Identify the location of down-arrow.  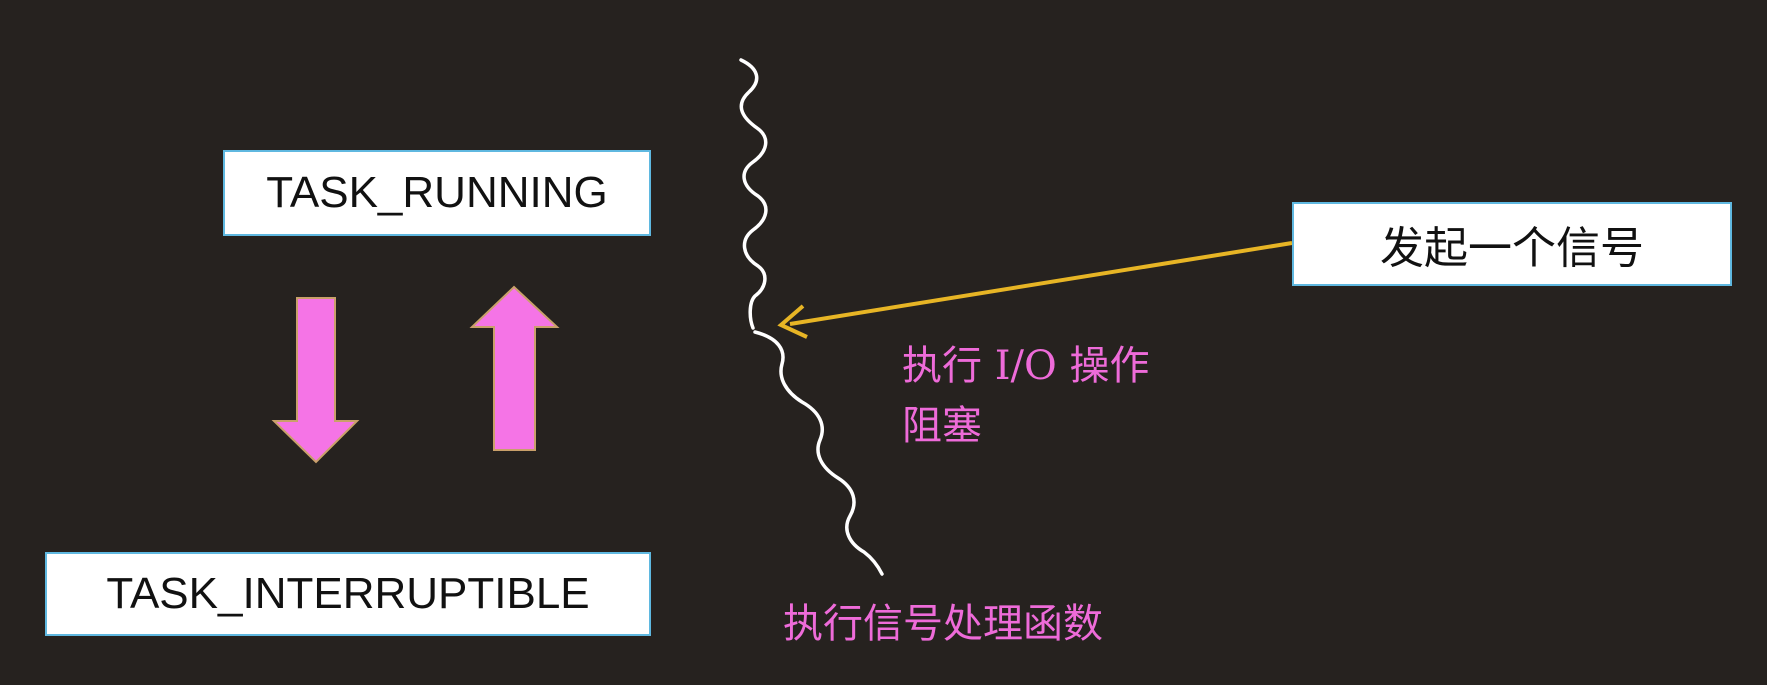
(315, 380).